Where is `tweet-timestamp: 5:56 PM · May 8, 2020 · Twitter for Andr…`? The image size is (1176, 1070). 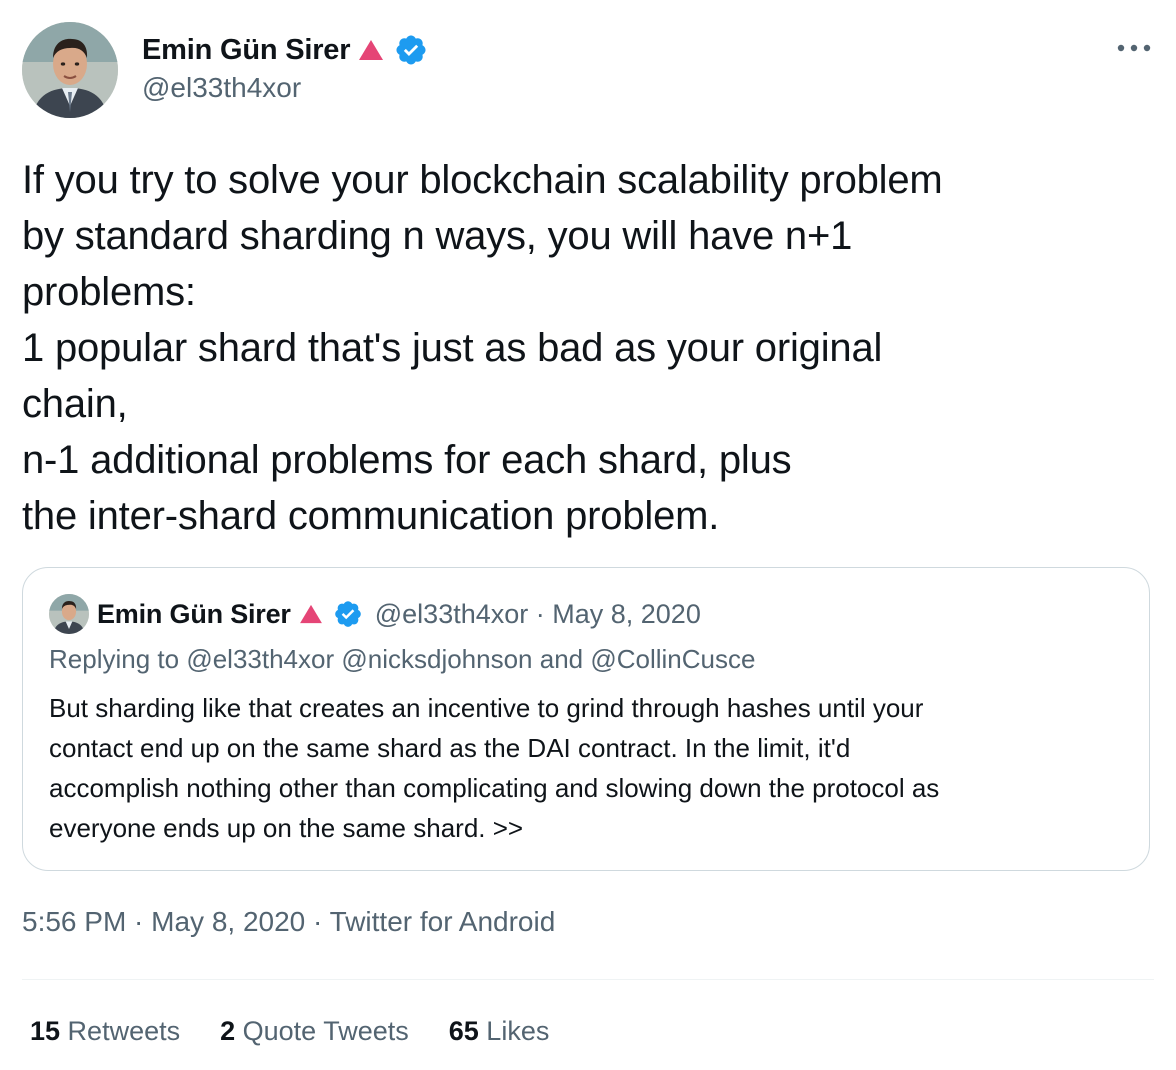
tweet-timestamp: 5:56 PM · May 8, 2020 · Twitter for Andr… is located at coordinates (288, 922).